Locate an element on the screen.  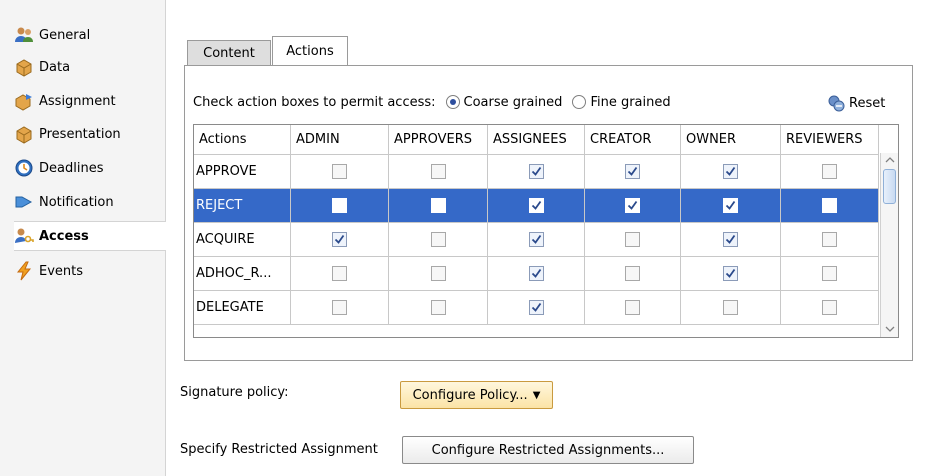
tab-content: Content is located at coordinates (229, 53).